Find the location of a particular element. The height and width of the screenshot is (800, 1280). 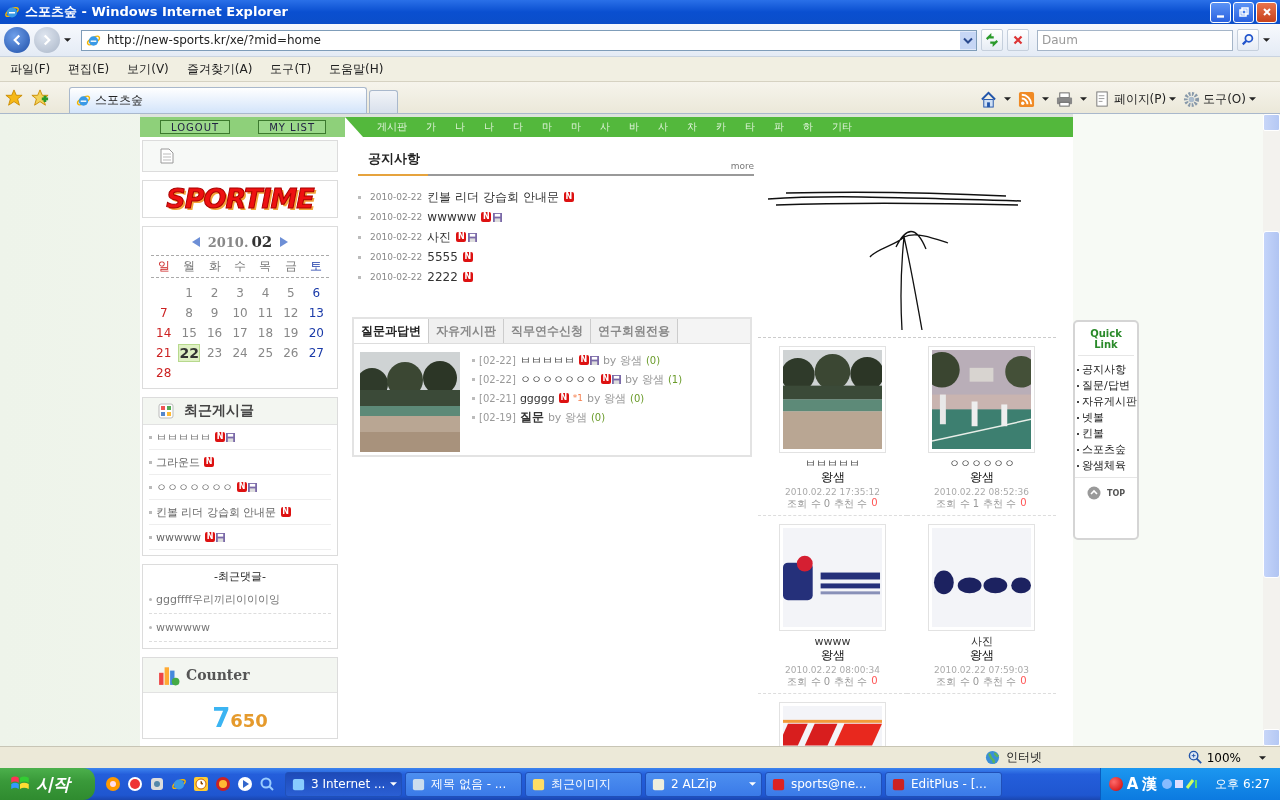

calendar-day: 6 is located at coordinates (316, 293).